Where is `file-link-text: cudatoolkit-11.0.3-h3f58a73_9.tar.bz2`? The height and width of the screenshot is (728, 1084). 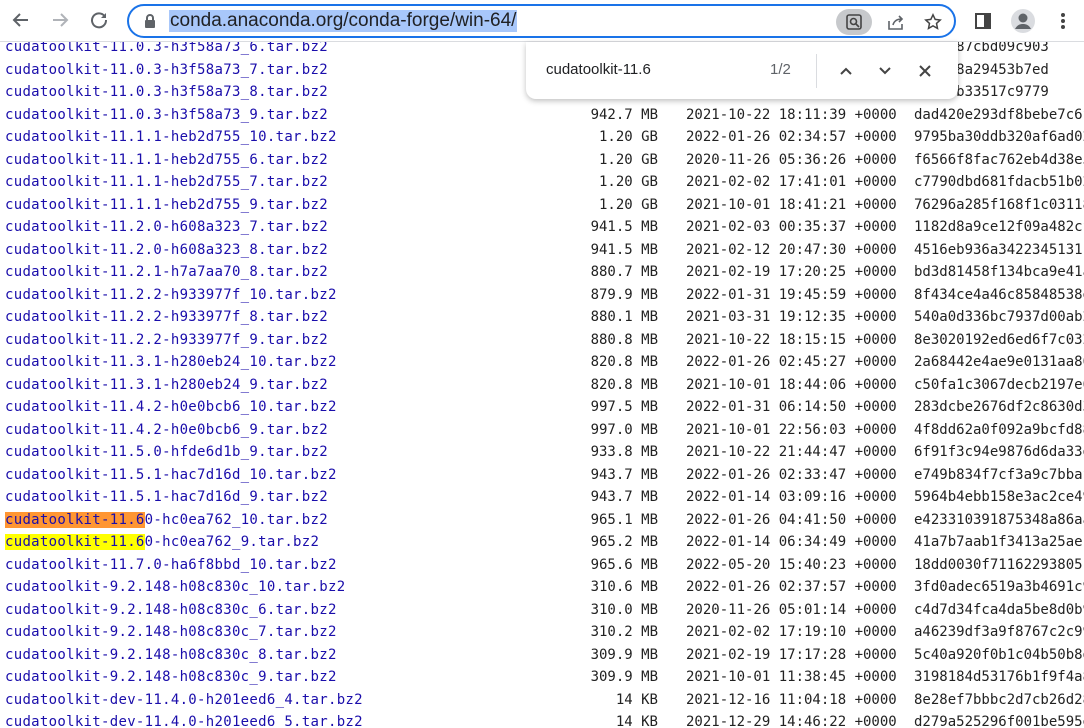 file-link-text: cudatoolkit-11.0.3-h3f58a73_9.tar.bz2 is located at coordinates (166, 115).